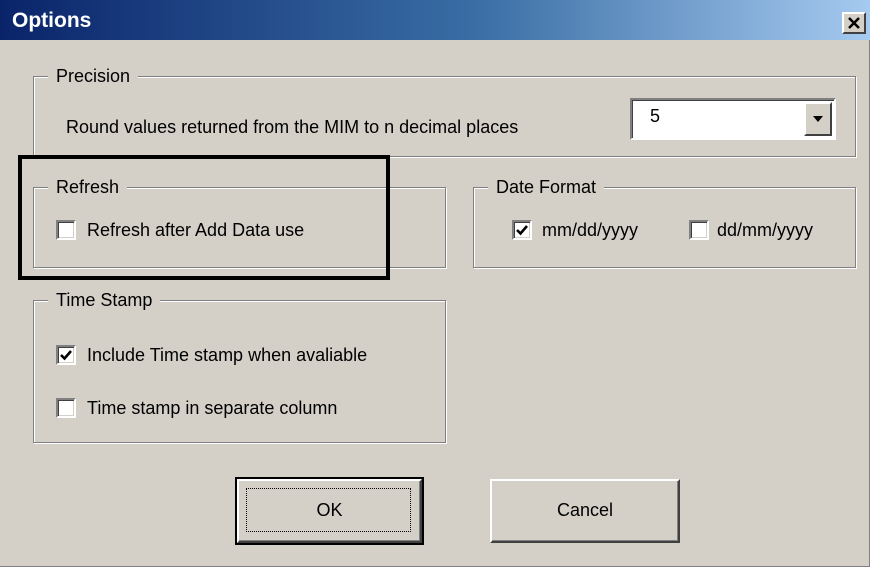 This screenshot has height=567, width=870. I want to click on decimal-places-select: 5, so click(733, 119).